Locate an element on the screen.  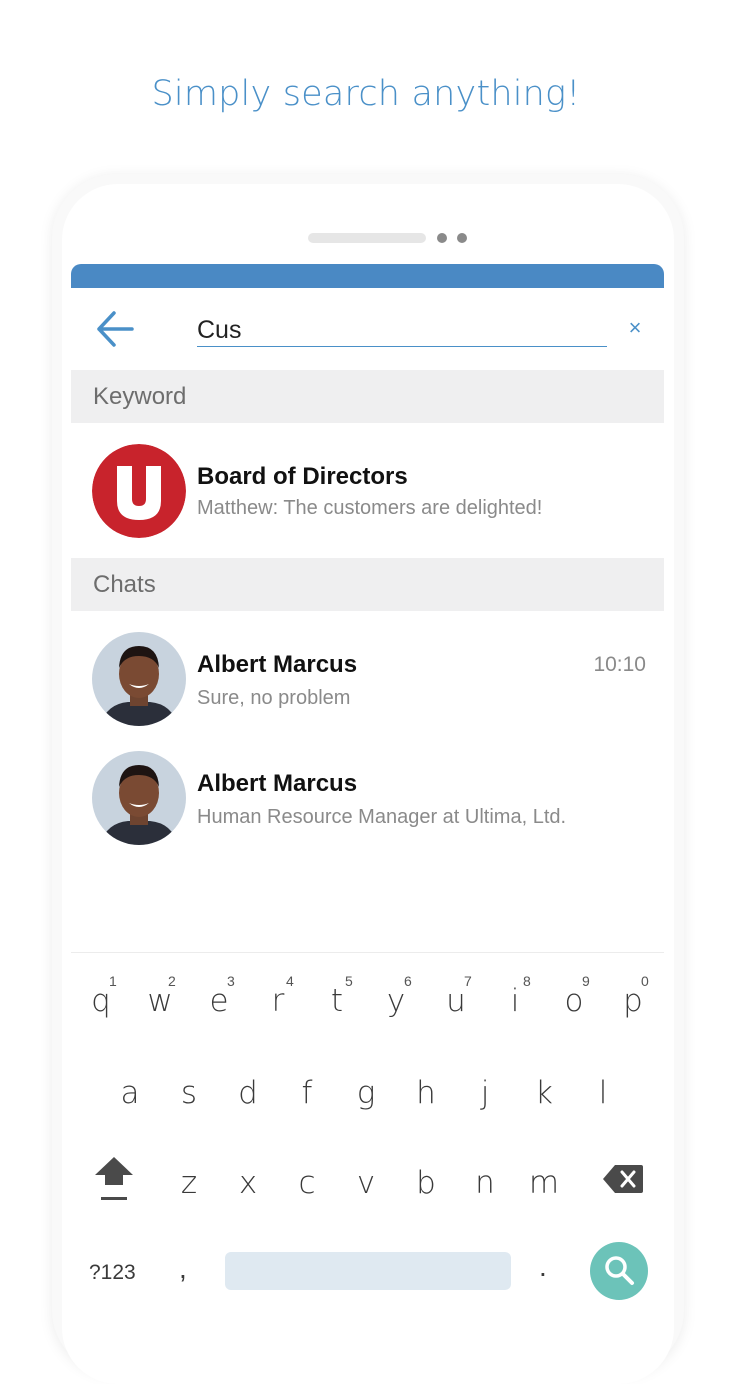
key-label: a is located at coordinates (130, 1093).